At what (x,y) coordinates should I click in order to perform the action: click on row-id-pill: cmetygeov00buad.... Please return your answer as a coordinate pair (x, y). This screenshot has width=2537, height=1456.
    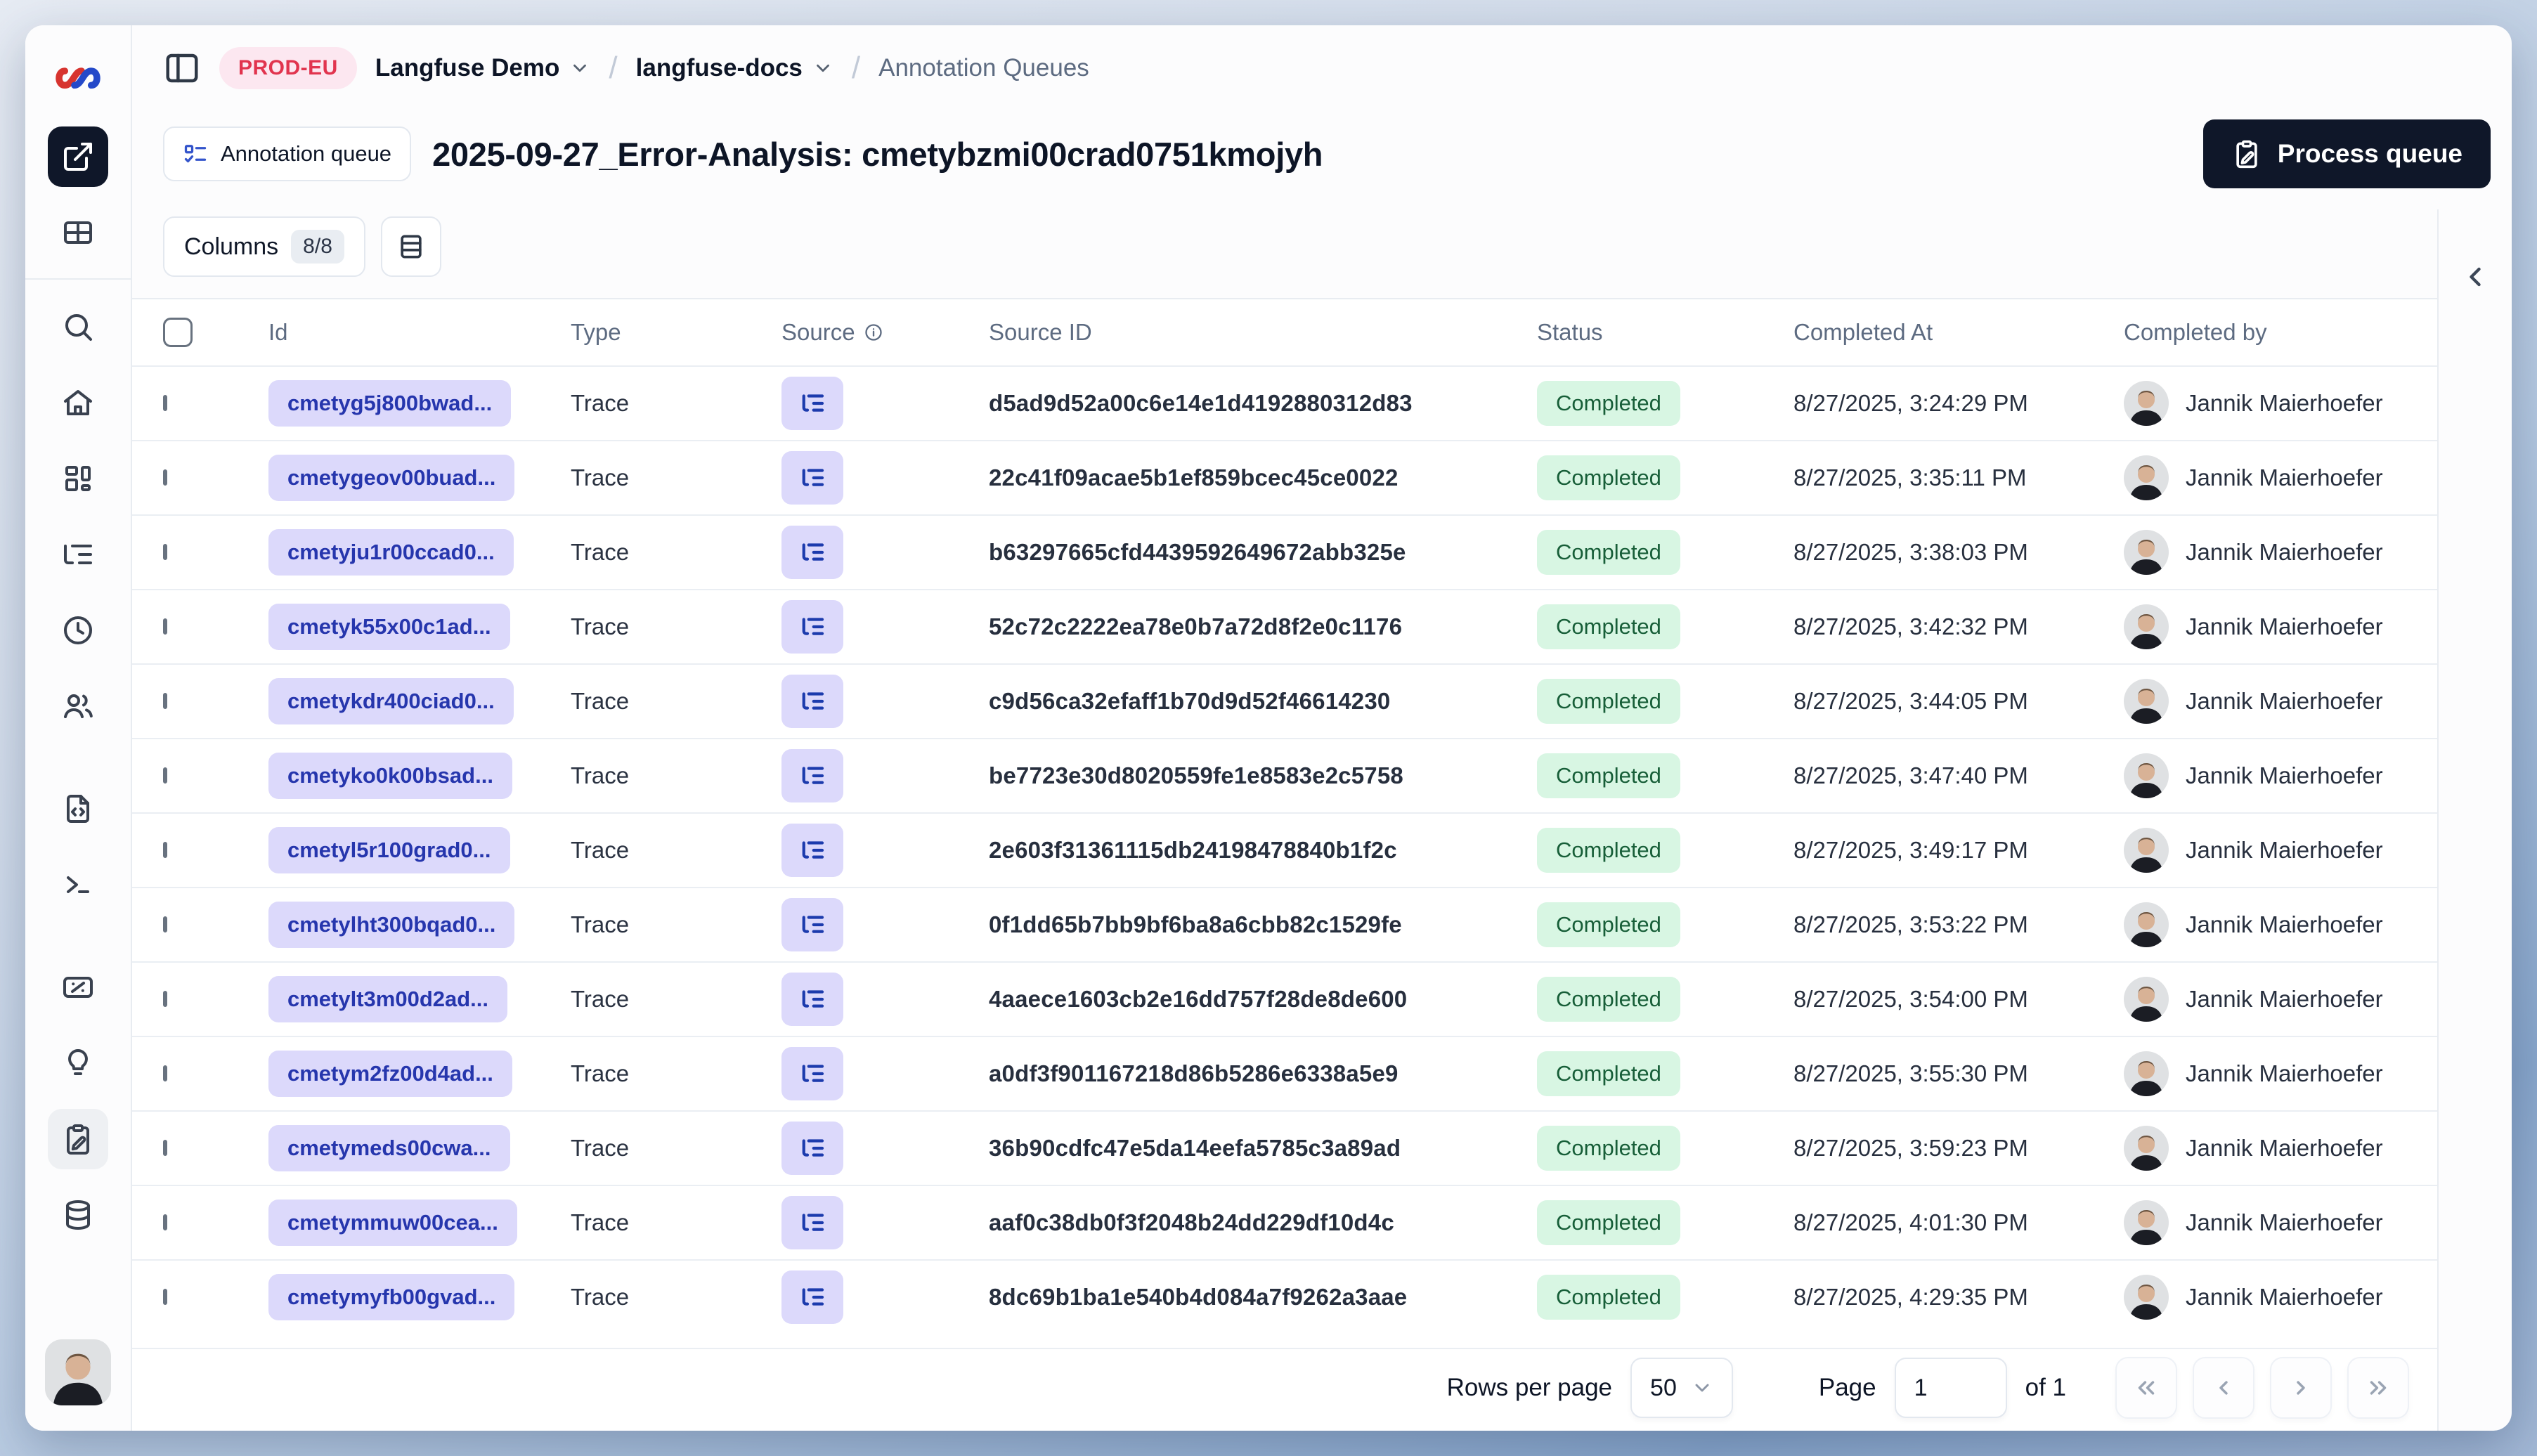
    Looking at the image, I should click on (392, 478).